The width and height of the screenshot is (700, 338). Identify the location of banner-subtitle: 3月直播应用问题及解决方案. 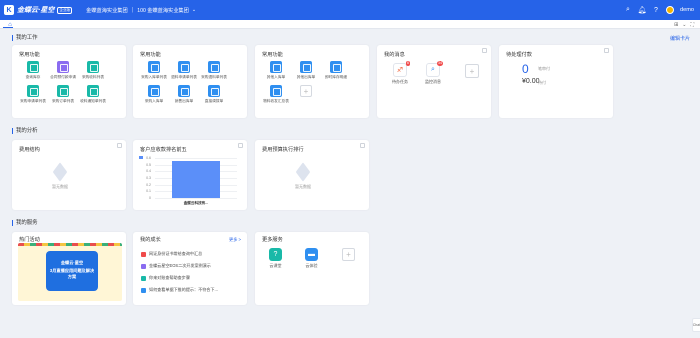
(72, 273).